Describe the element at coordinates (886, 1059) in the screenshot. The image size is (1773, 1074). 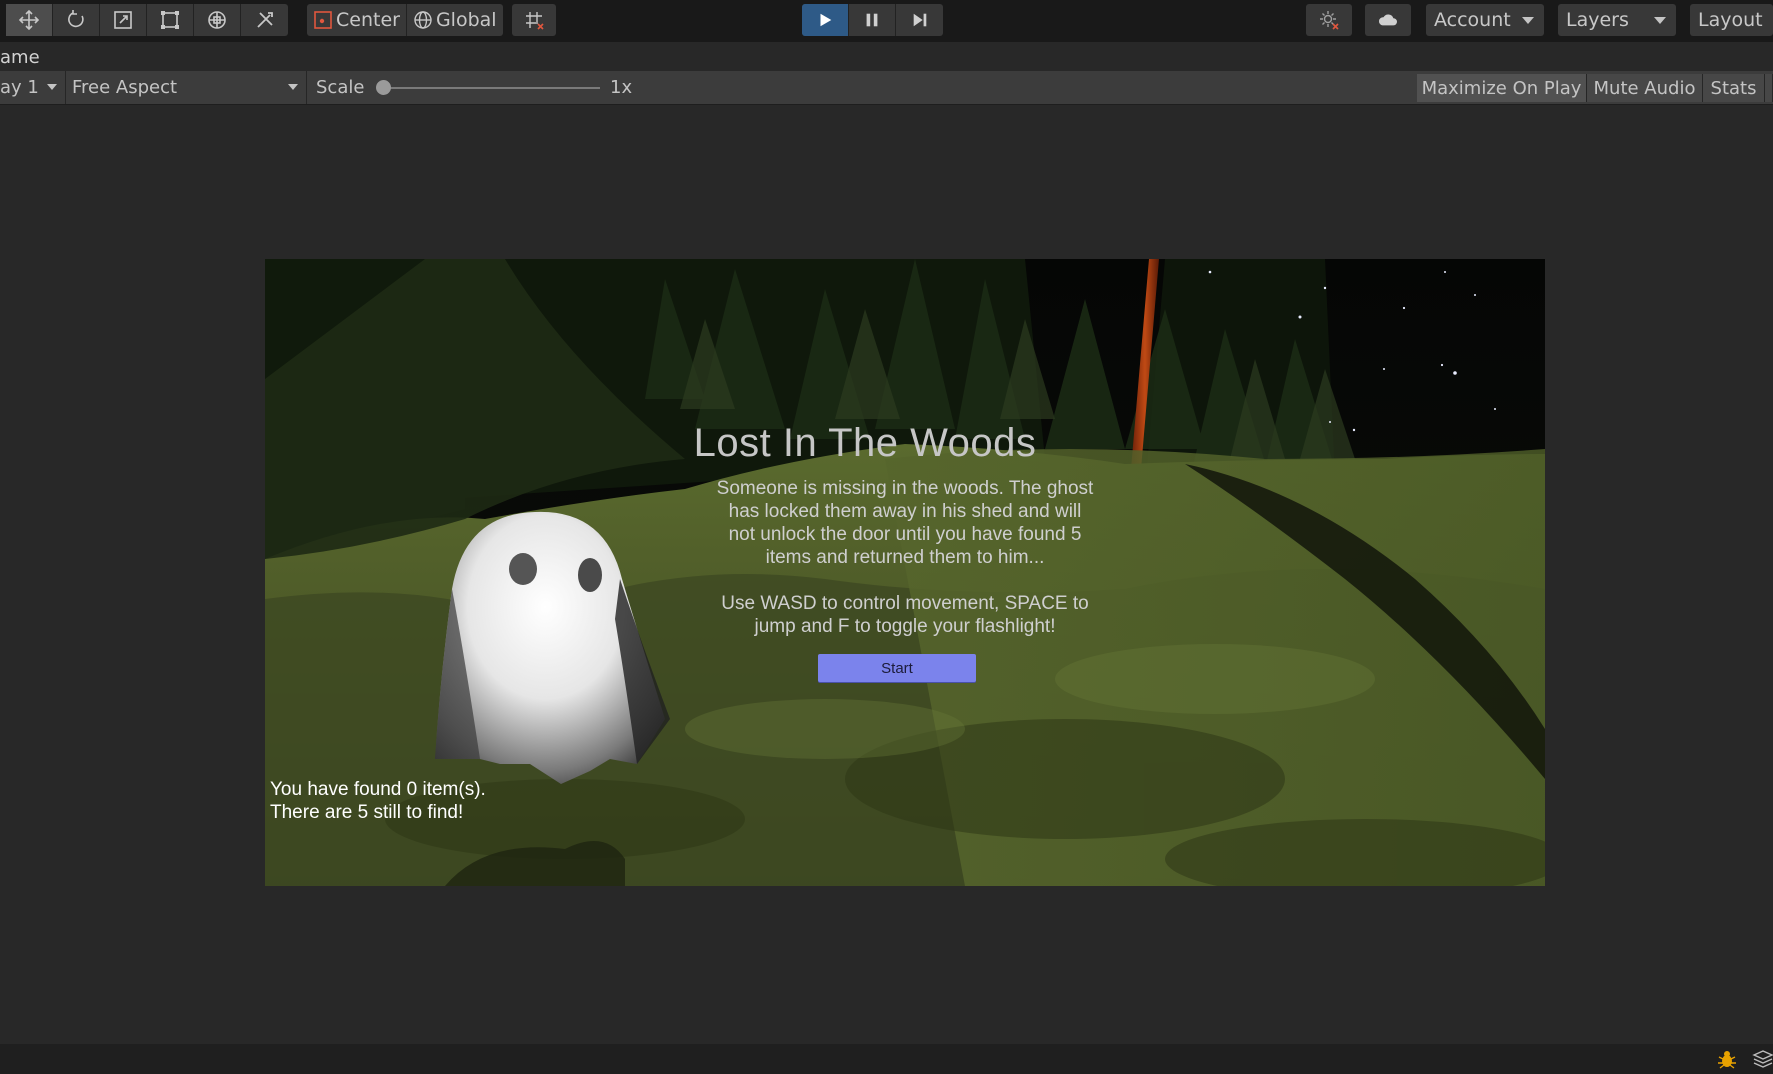
I see `status-bar` at that location.